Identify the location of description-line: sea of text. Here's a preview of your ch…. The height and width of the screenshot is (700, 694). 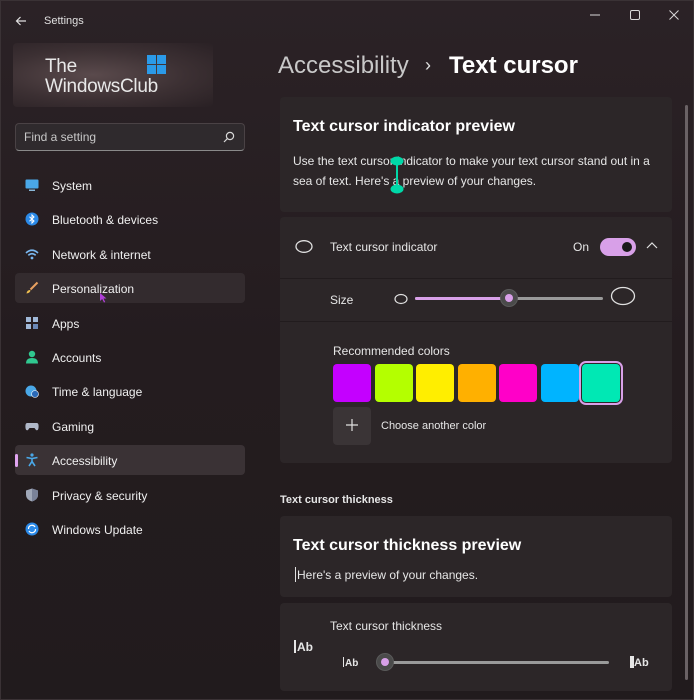
(415, 181).